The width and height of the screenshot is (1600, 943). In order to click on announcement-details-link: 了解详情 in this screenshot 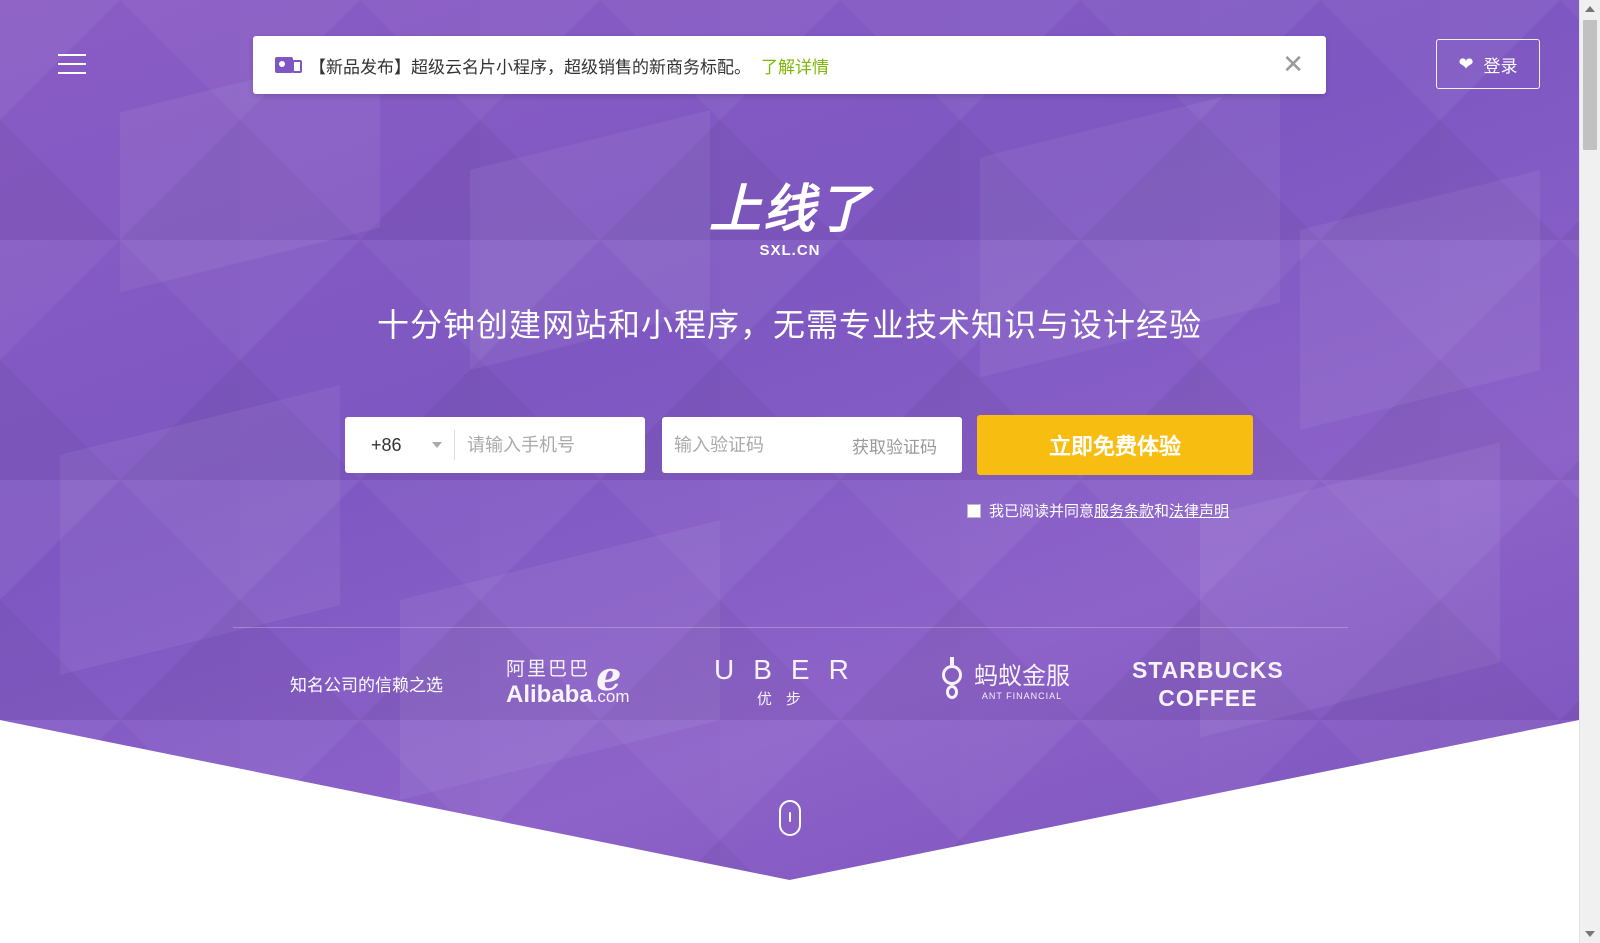, I will do `click(795, 65)`.